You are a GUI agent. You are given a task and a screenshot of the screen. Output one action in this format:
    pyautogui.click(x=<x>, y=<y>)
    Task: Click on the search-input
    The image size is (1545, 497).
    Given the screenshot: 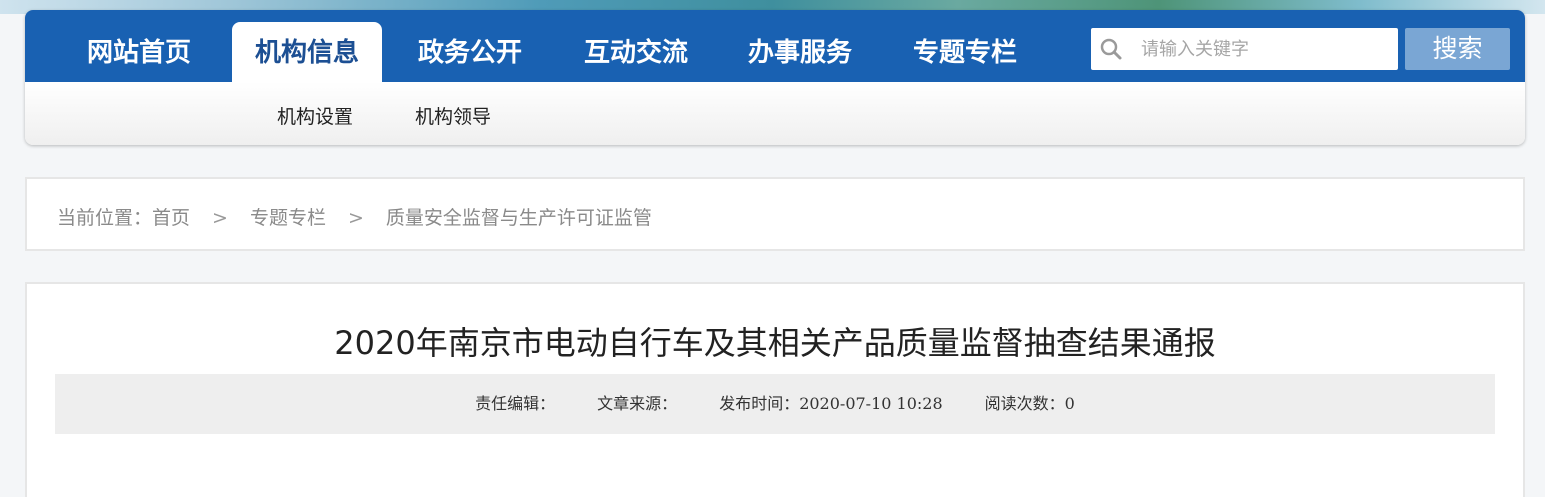 What is the action you would take?
    pyautogui.click(x=1266, y=49)
    